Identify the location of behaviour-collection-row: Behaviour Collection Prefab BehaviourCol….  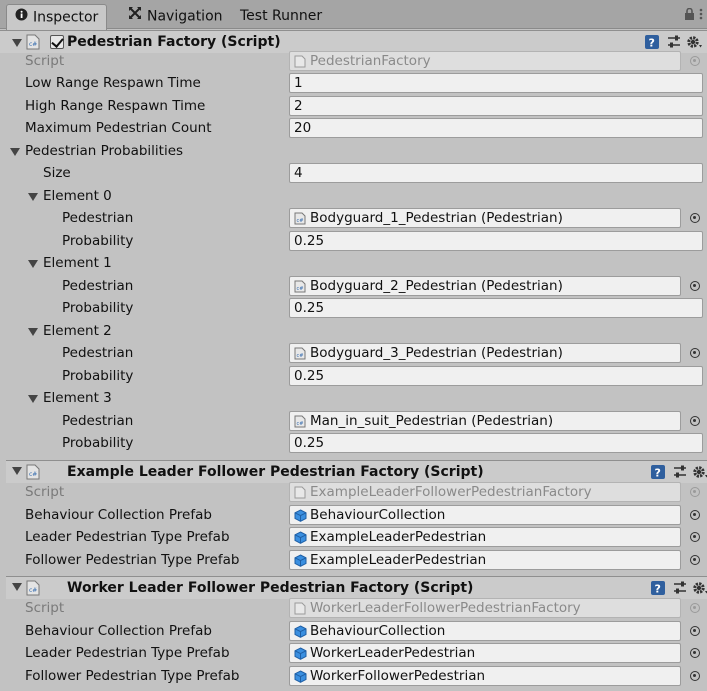
(353, 515).